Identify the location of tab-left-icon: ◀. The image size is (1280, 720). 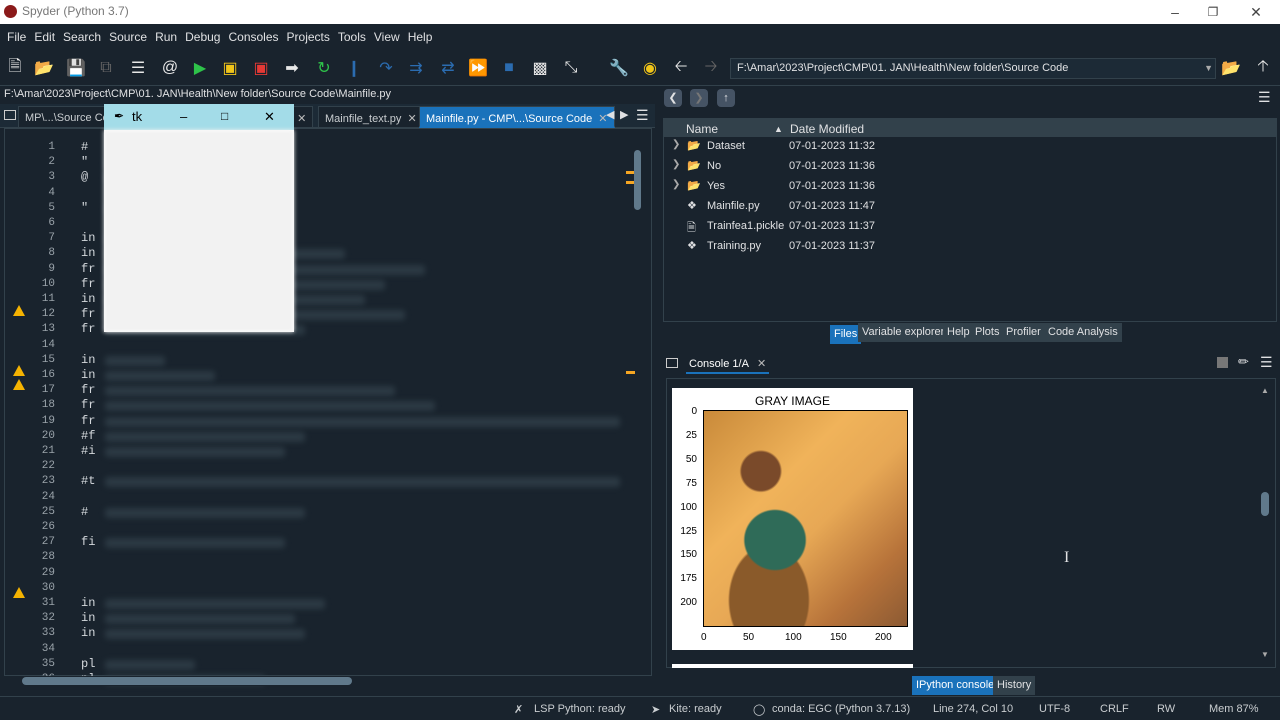
(610, 114).